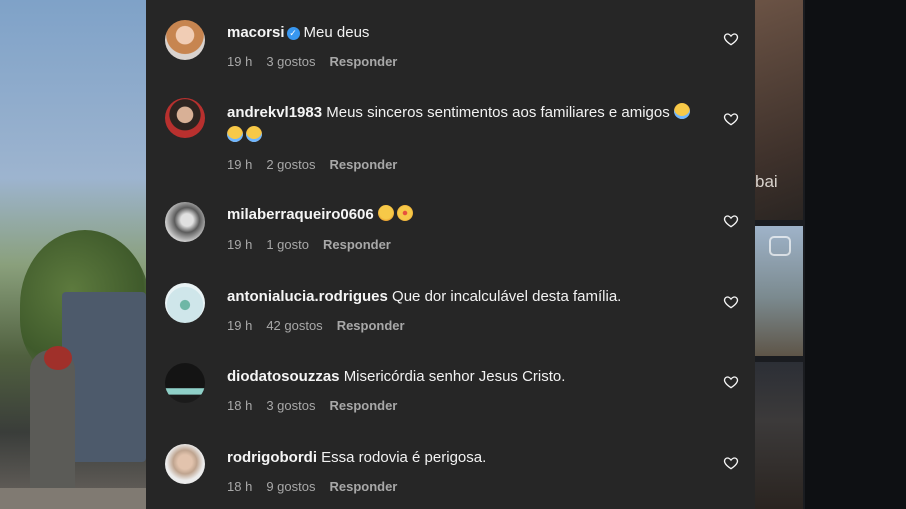 This screenshot has height=509, width=906. Describe the element at coordinates (300, 214) in the screenshot. I see `username: milaberraqueiro0606` at that location.